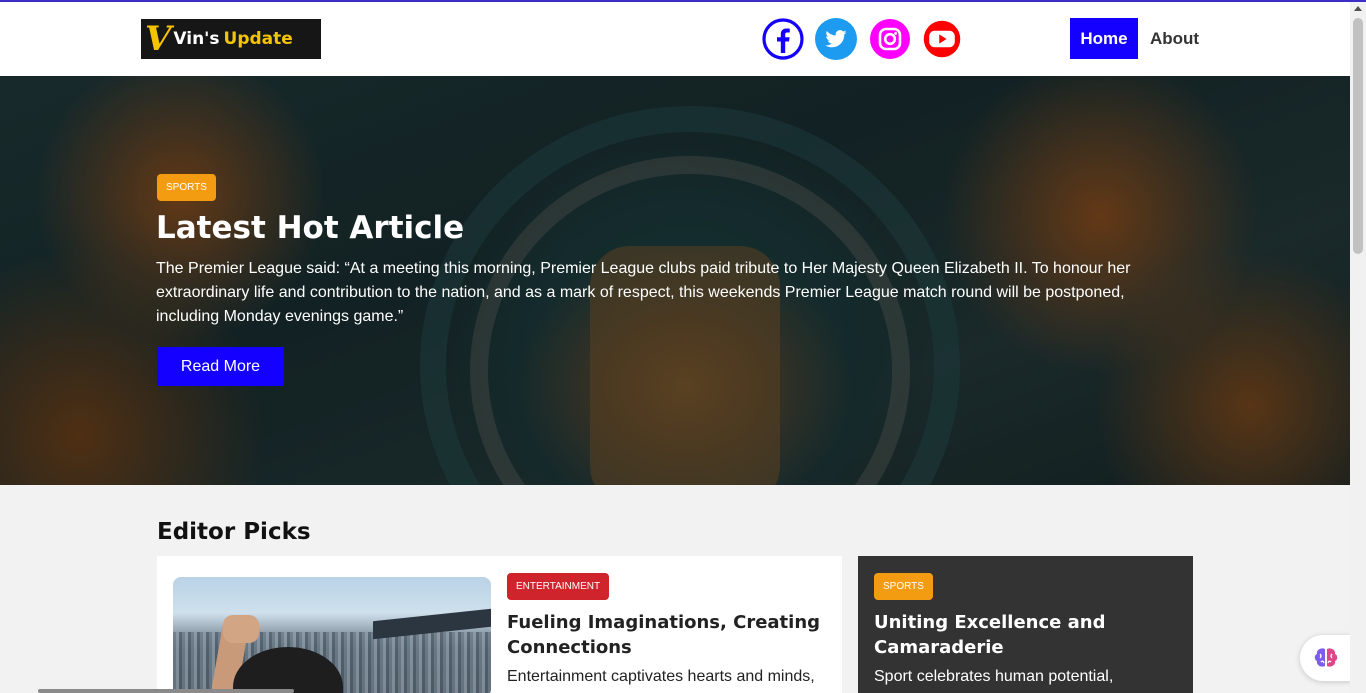 This screenshot has width=1366, height=693. I want to click on fist-detail, so click(241, 629).